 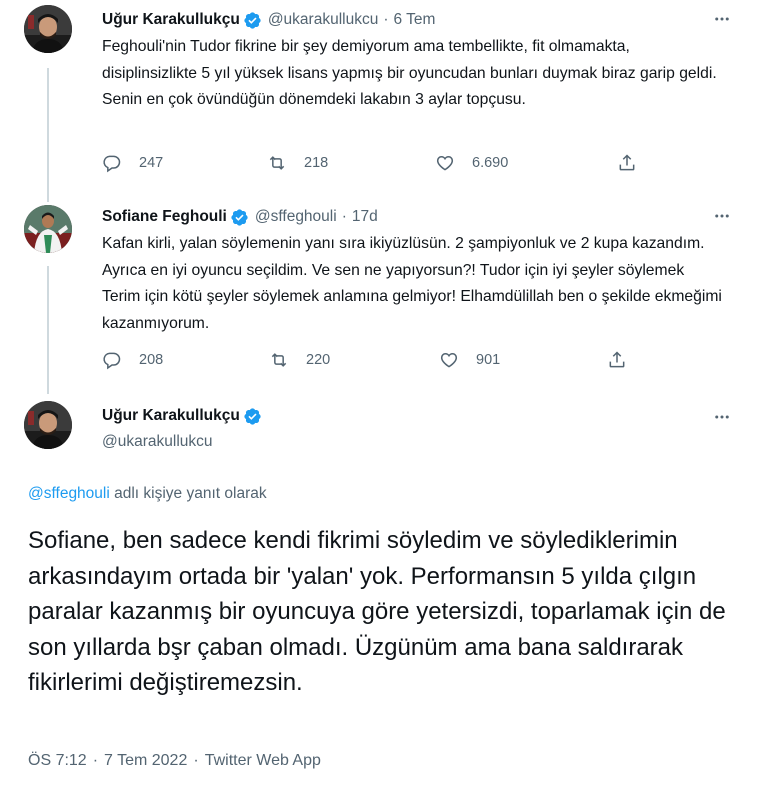 I want to click on like-button: 6.690, so click(x=526, y=163).